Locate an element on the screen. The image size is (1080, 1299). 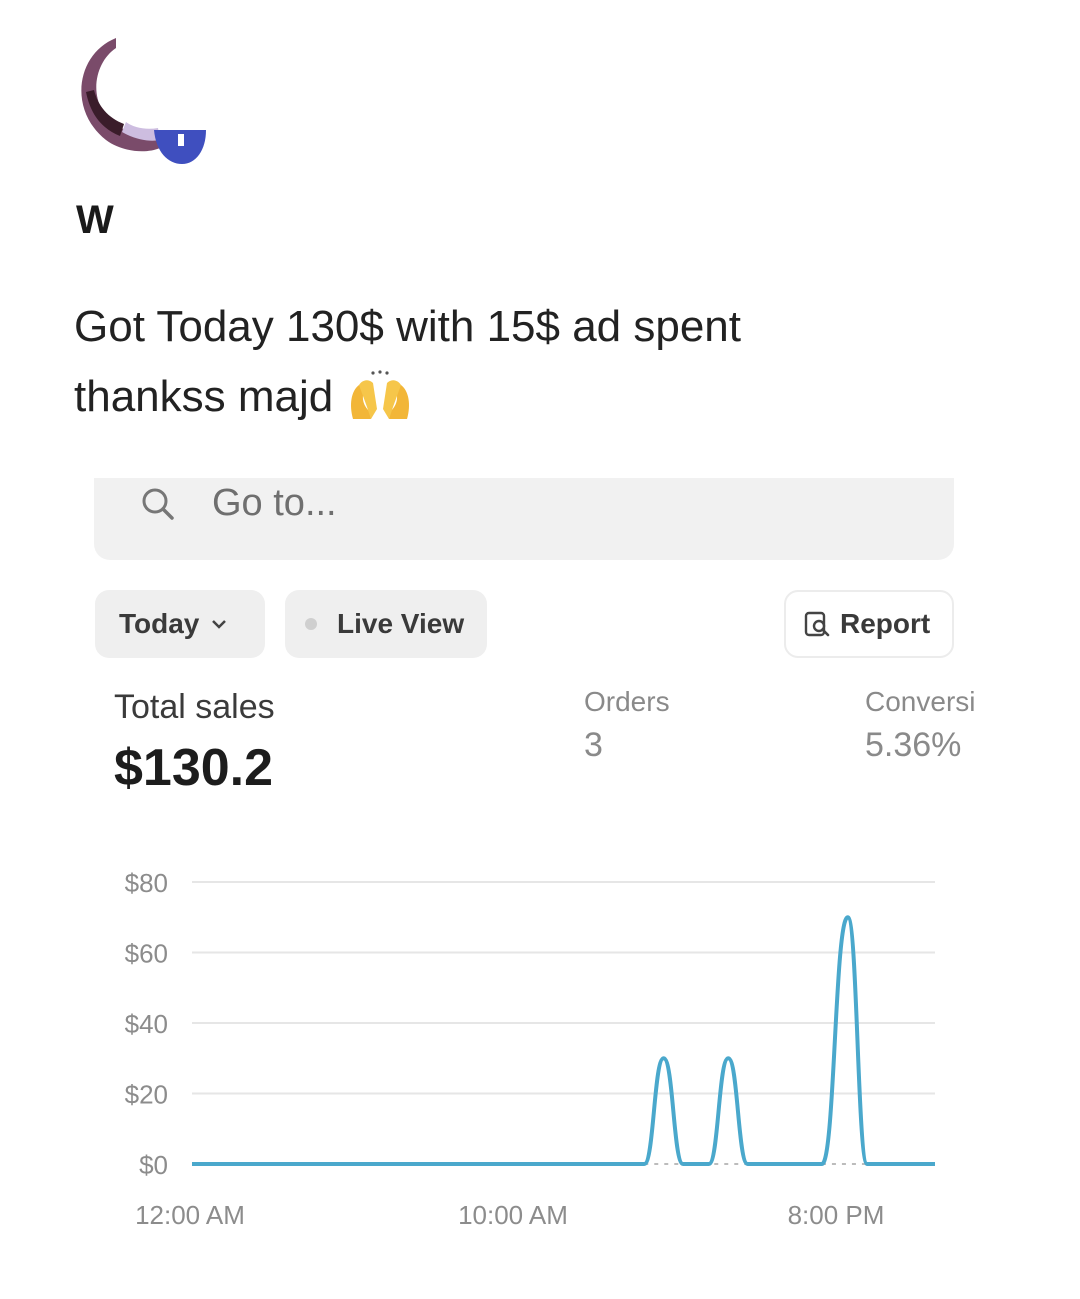
y-tick-label: $40 is located at coordinates (146, 1024).